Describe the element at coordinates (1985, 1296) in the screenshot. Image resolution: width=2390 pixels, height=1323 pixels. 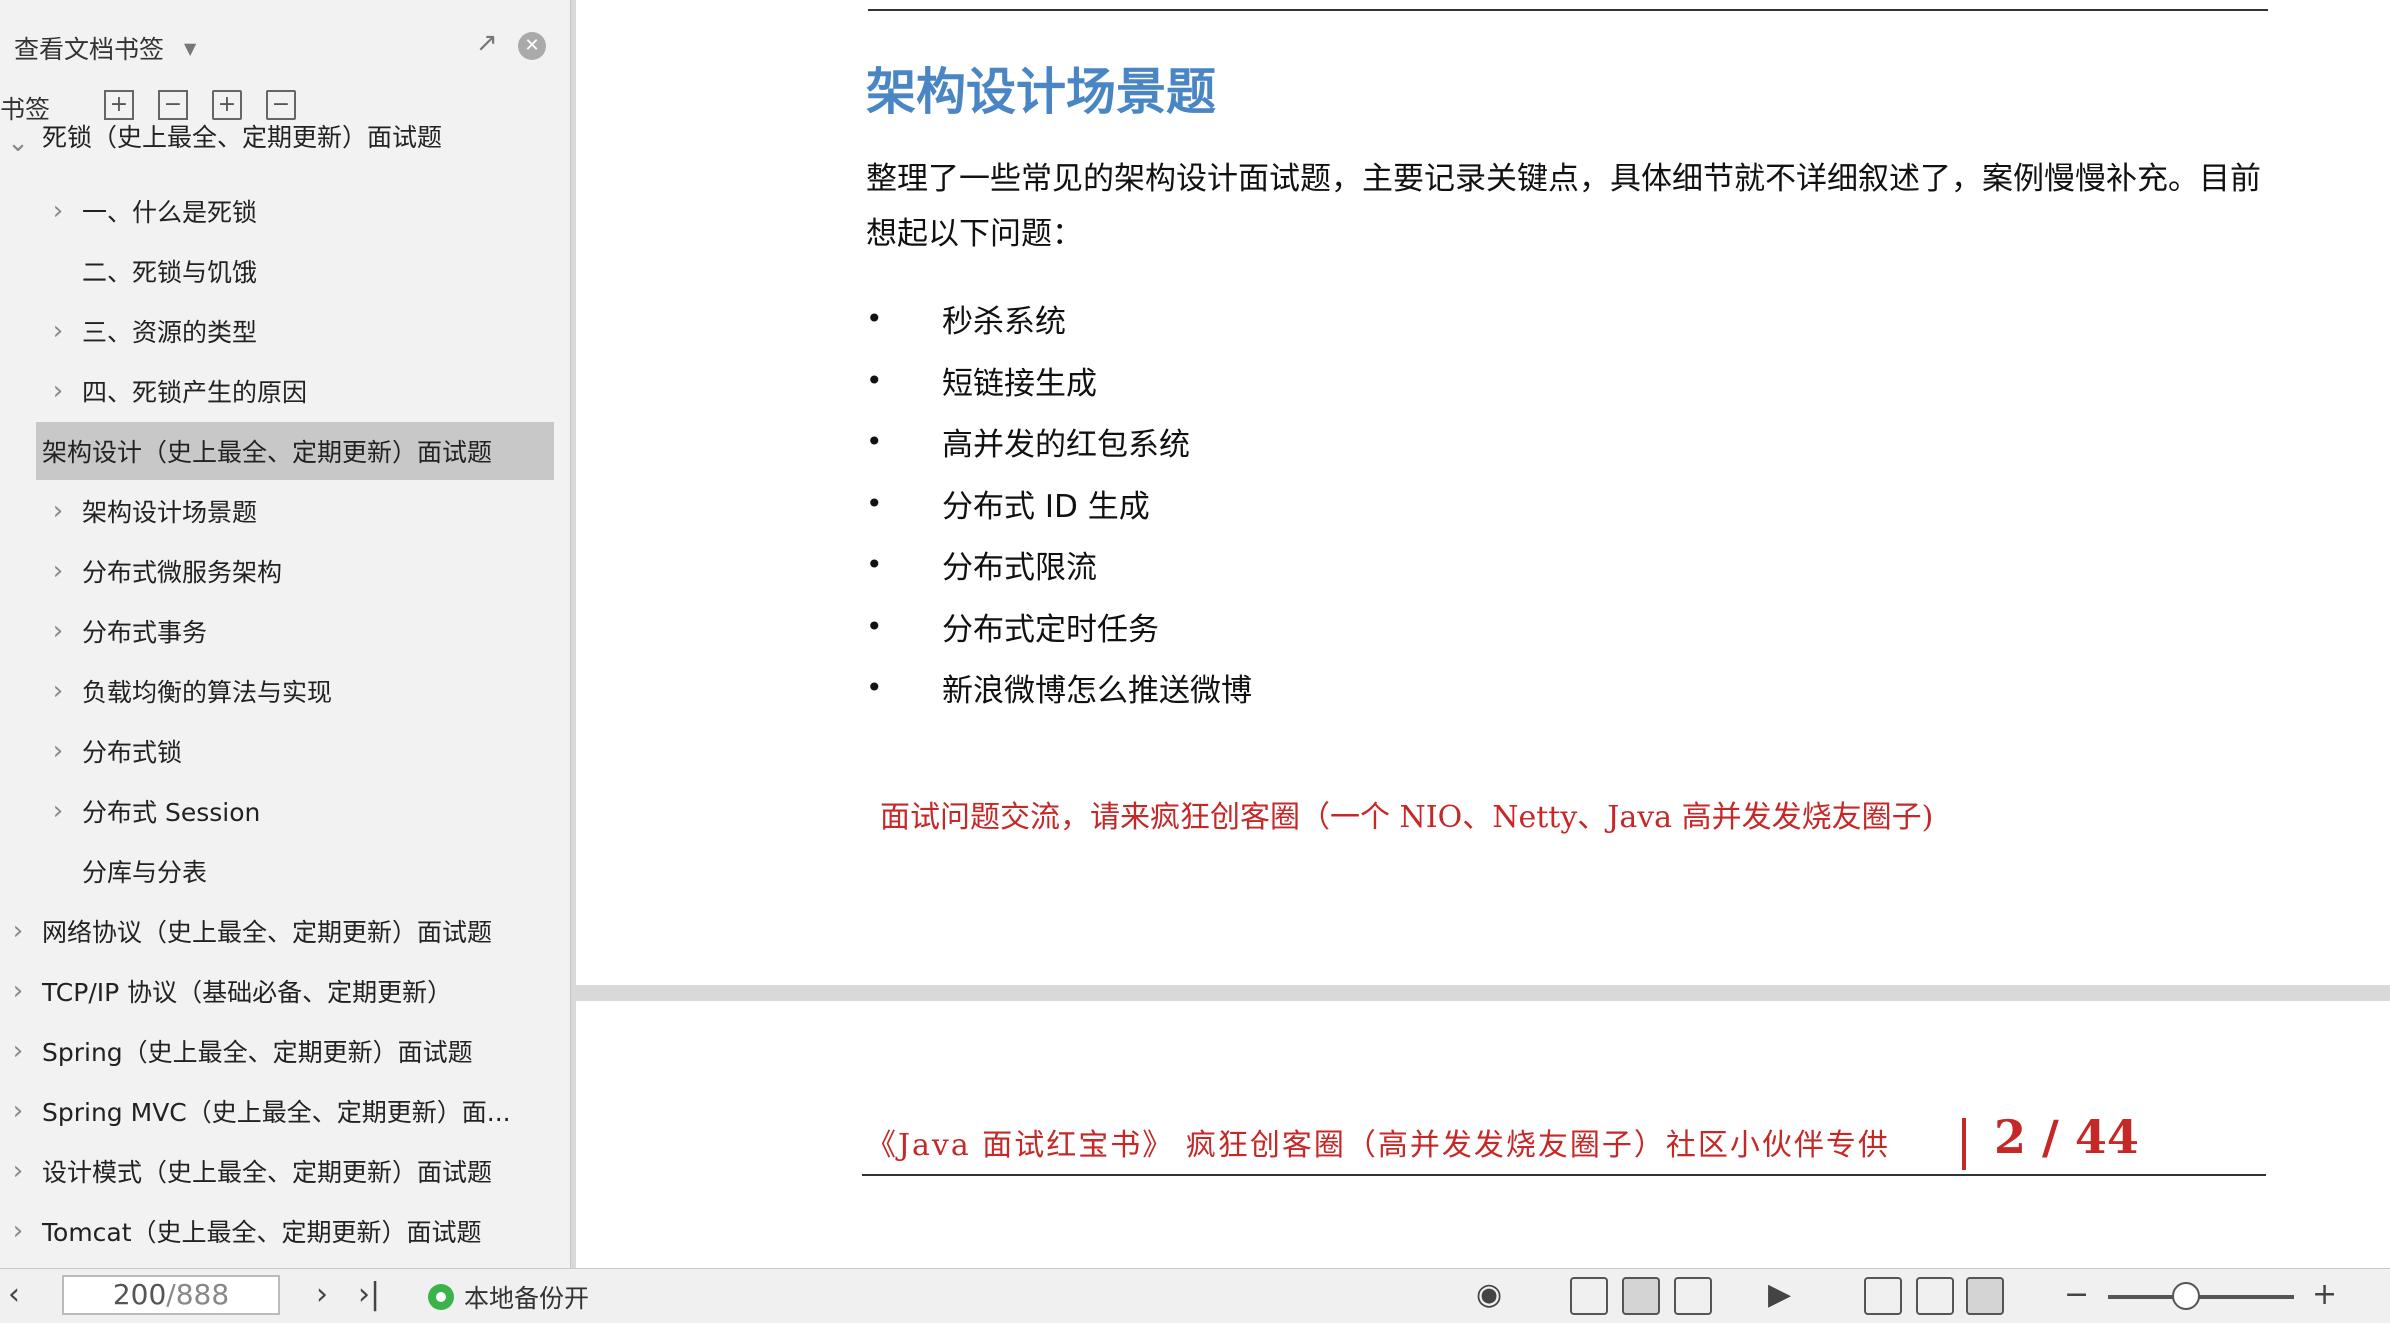
I see `fit-width-icon` at that location.